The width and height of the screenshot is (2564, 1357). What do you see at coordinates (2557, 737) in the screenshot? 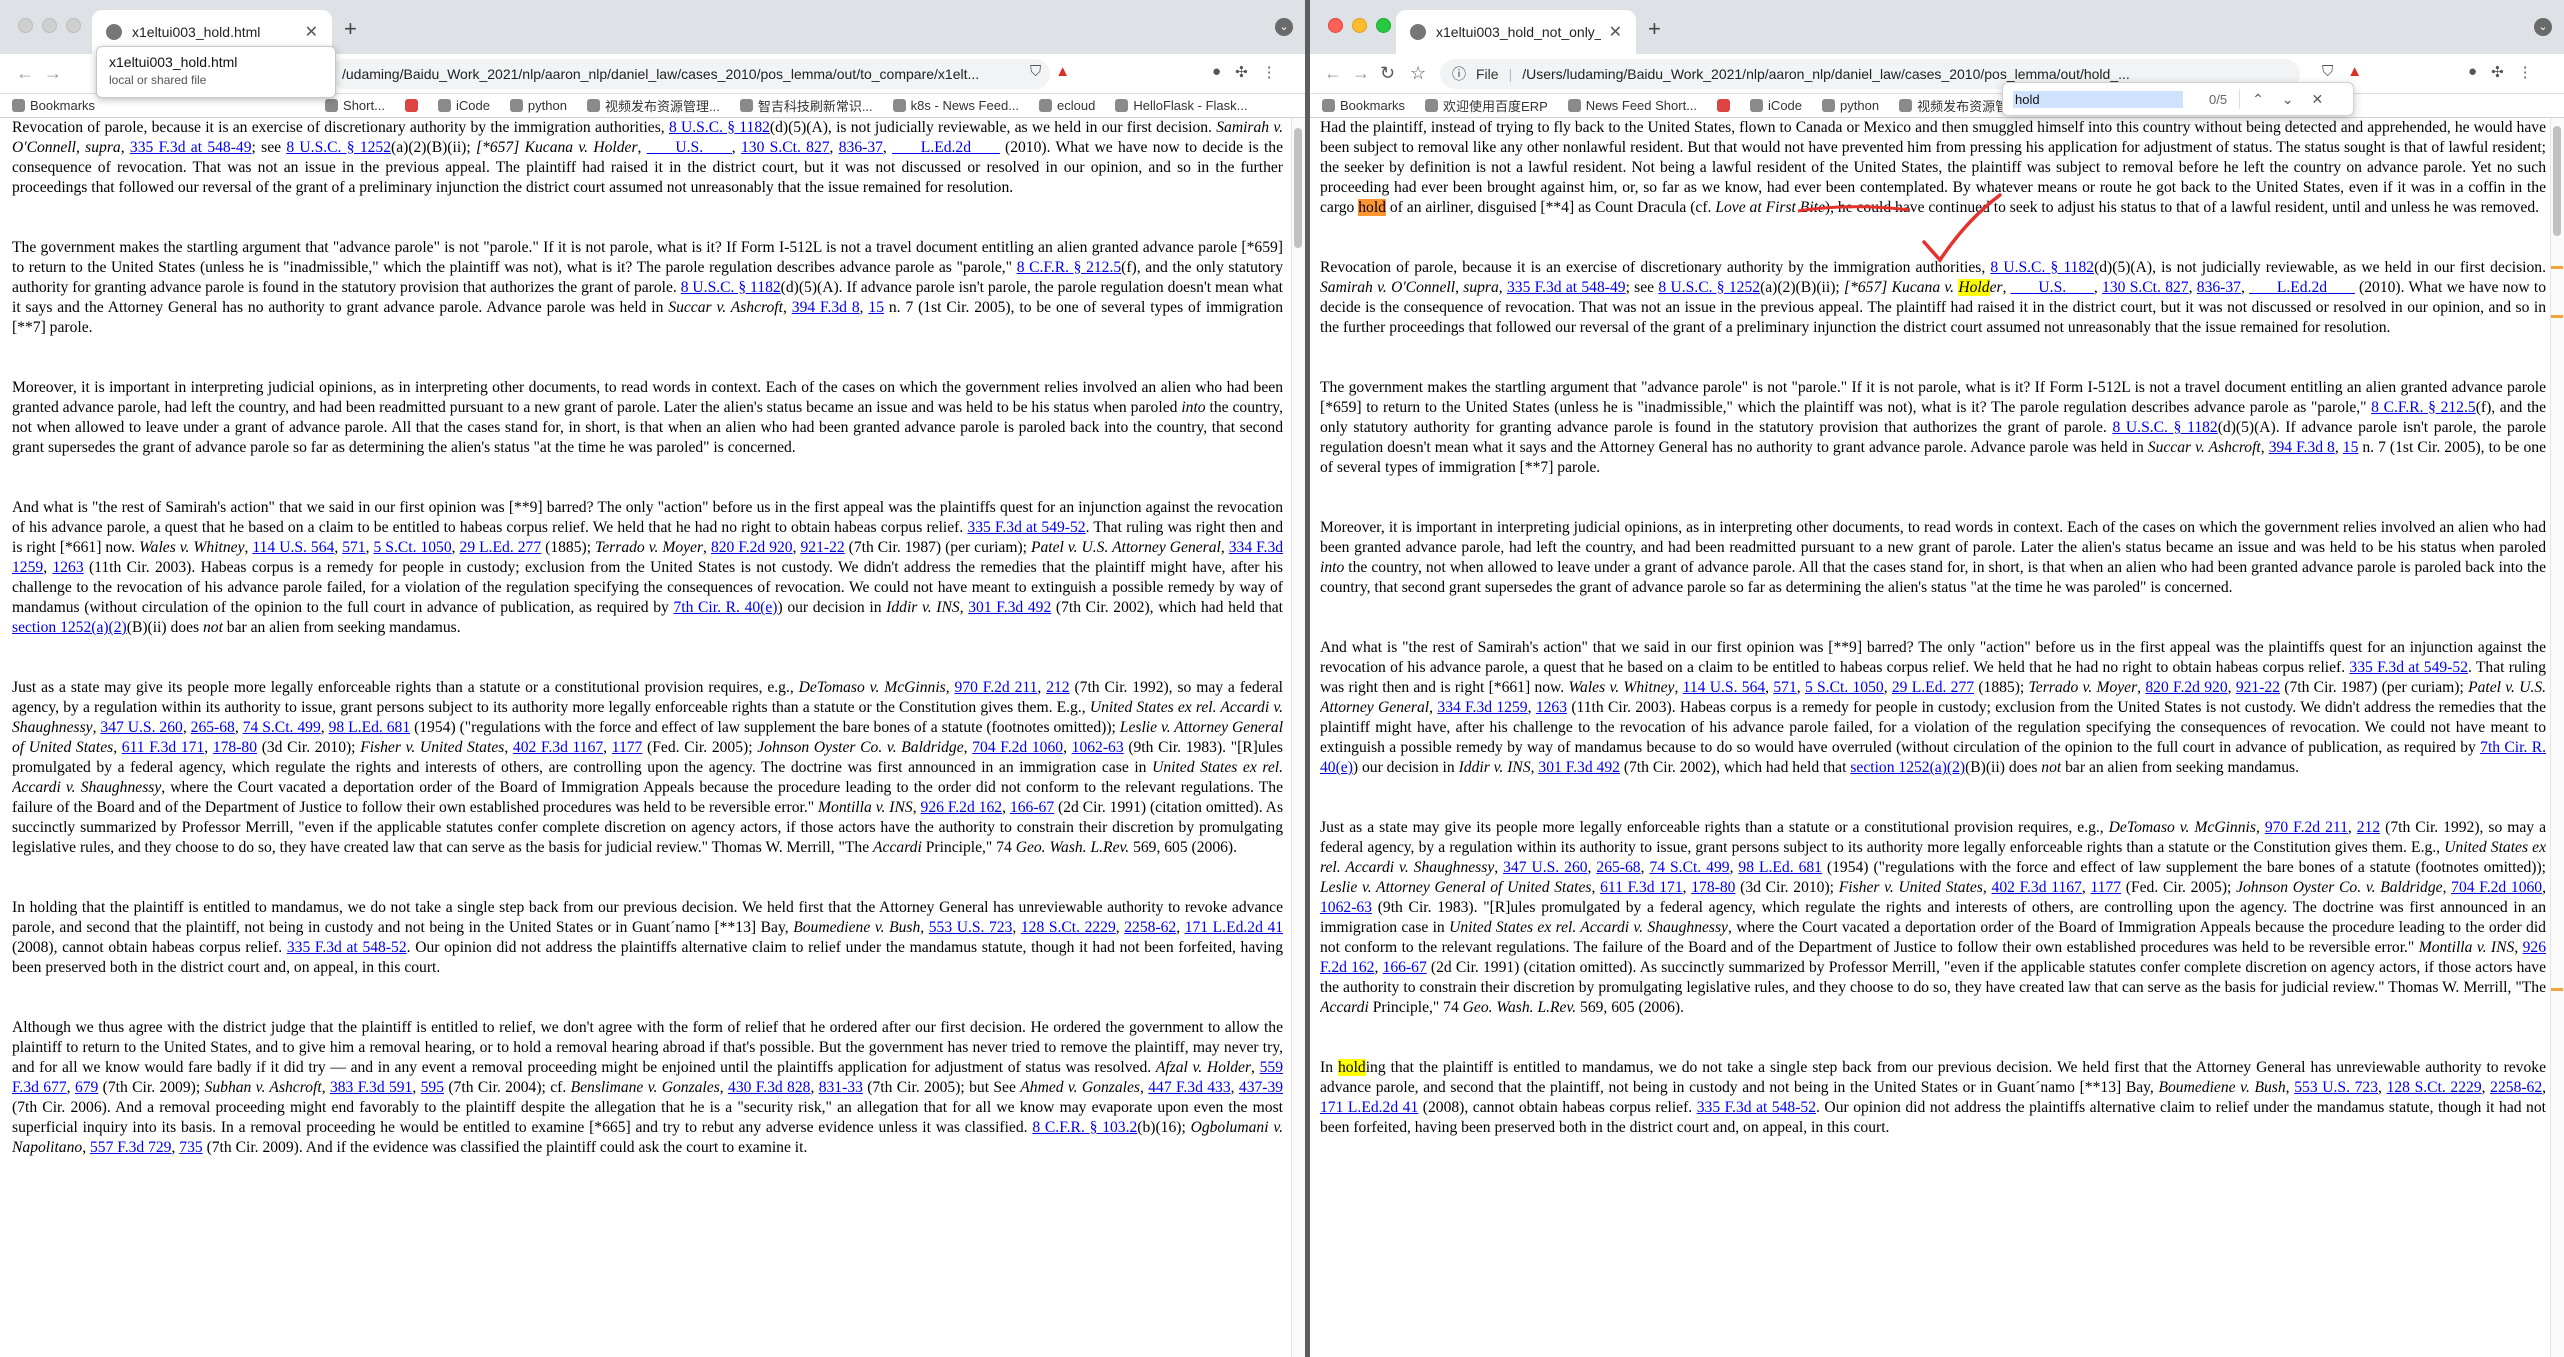
I see `scrollbar` at bounding box center [2557, 737].